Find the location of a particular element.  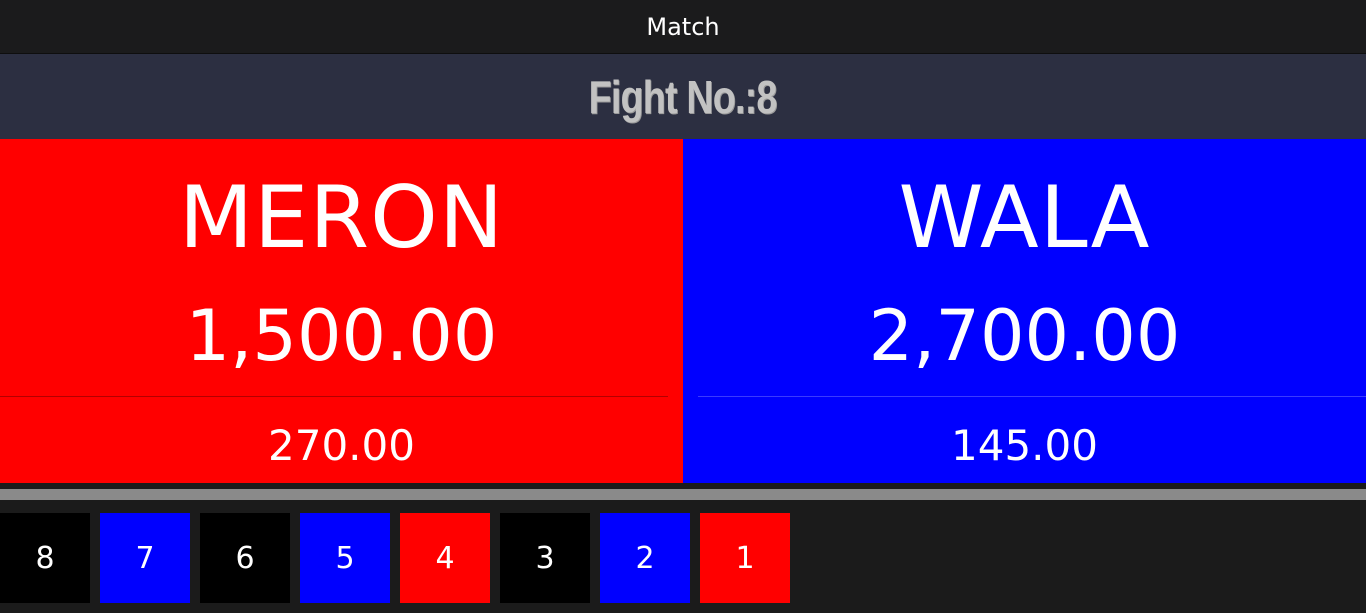

wala-divider is located at coordinates (1032, 396).